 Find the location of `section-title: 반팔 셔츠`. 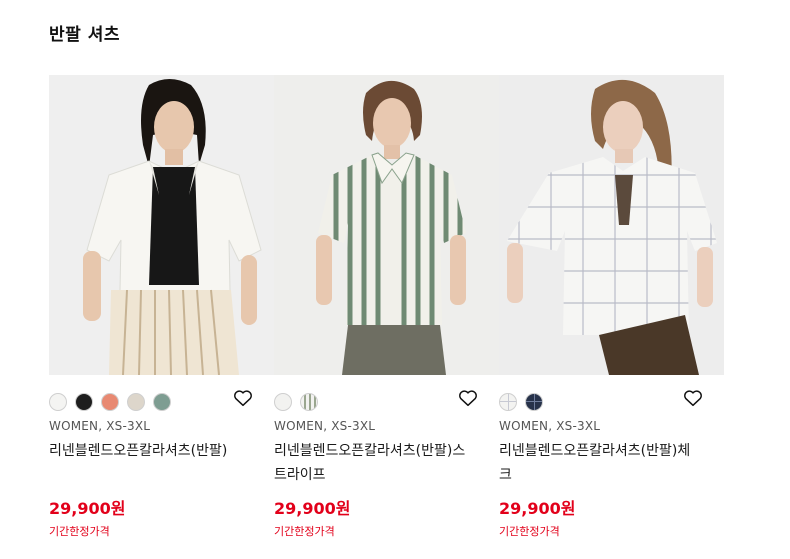

section-title: 반팔 셔츠 is located at coordinates (84, 35).